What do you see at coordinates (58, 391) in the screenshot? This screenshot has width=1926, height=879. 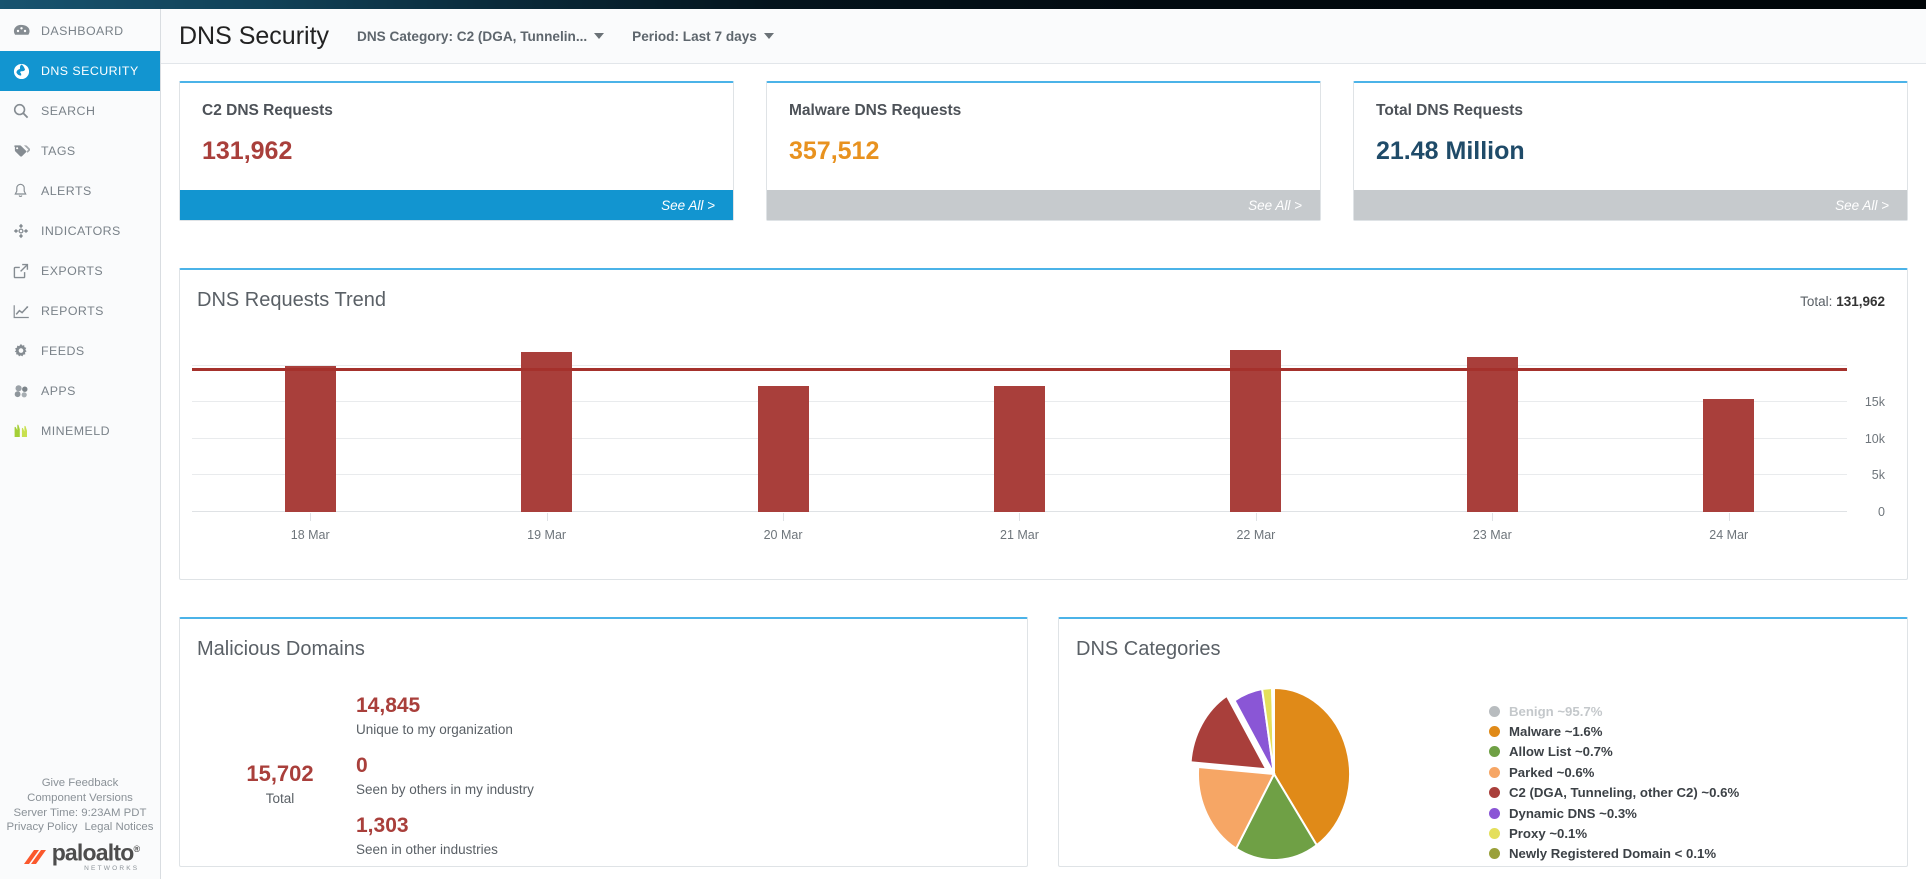 I see `sidebar-item-label: APPS` at bounding box center [58, 391].